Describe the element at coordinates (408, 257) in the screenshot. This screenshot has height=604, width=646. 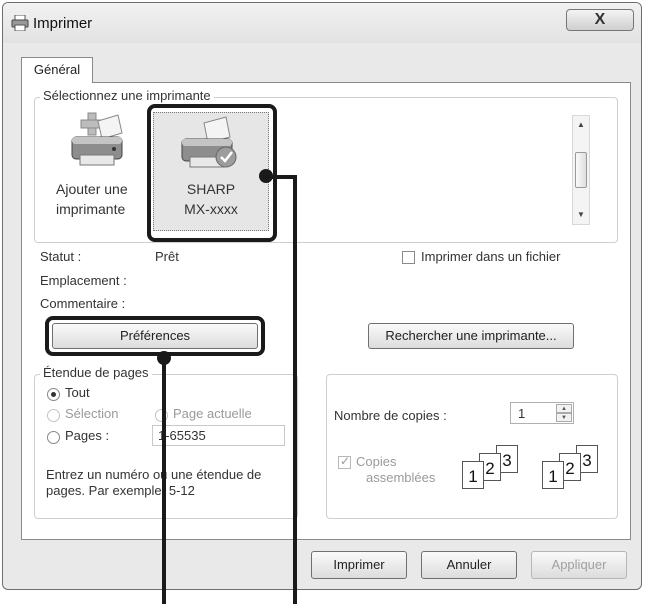
I see `print-to-file-checkbox` at that location.